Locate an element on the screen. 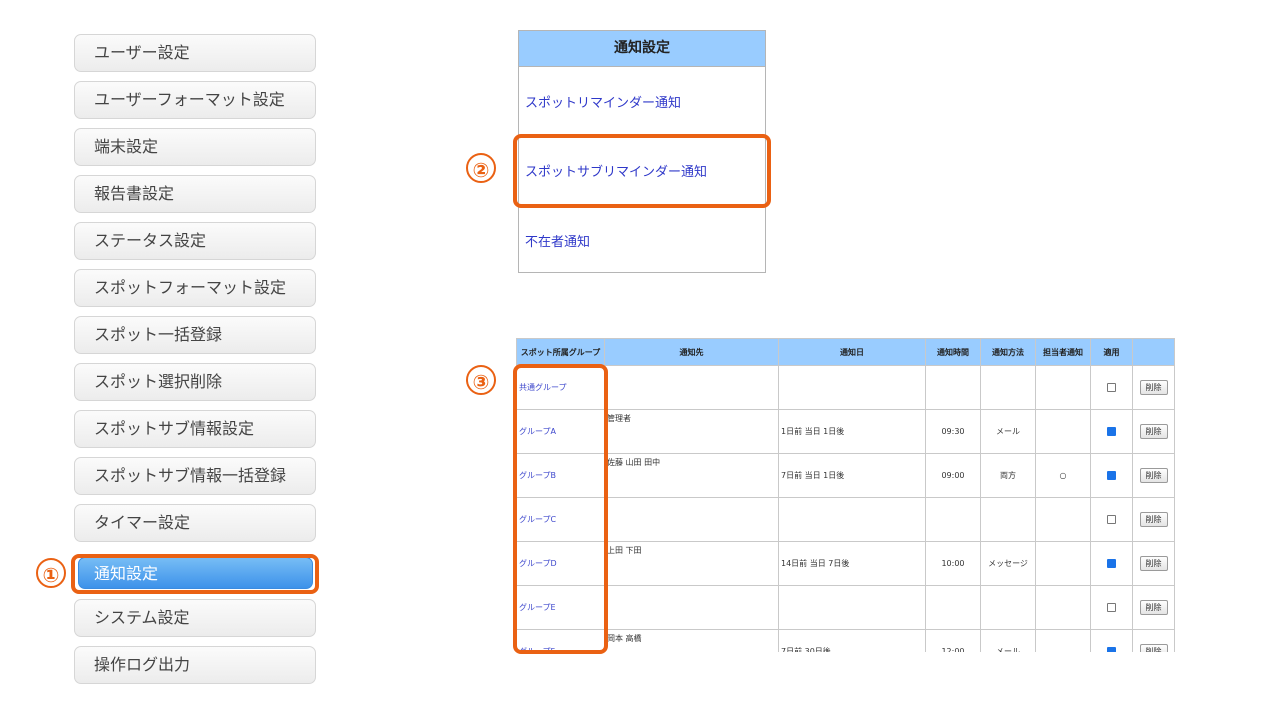  table-row: グループD 上田 下田 14日前 当日 7日後 10:00 メッセージ 削除 is located at coordinates (845, 563).